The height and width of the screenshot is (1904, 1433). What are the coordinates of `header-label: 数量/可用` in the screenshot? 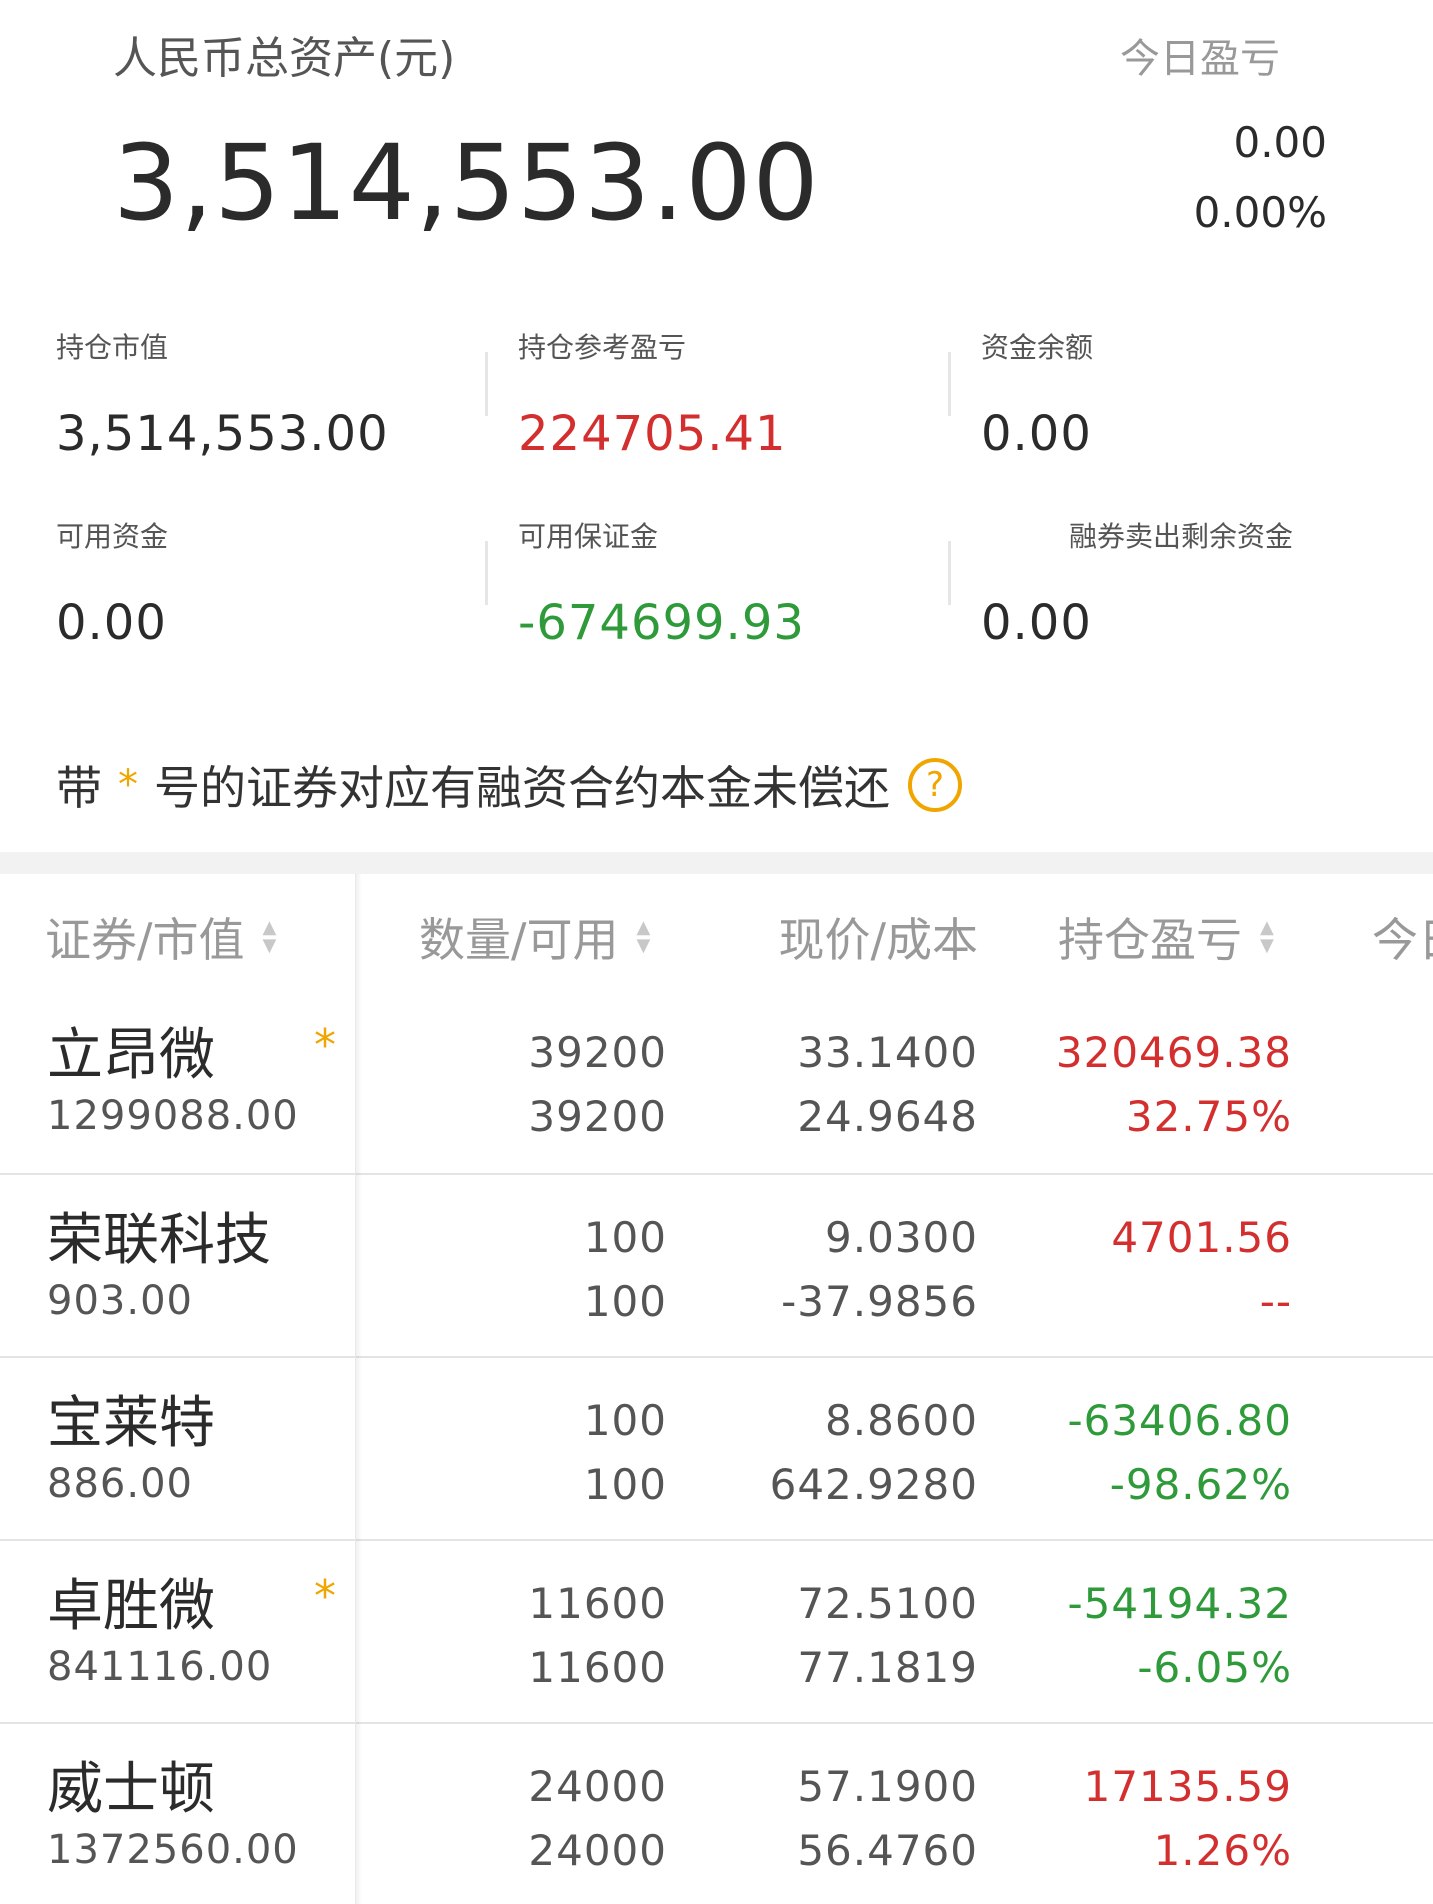 It's located at (519, 940).